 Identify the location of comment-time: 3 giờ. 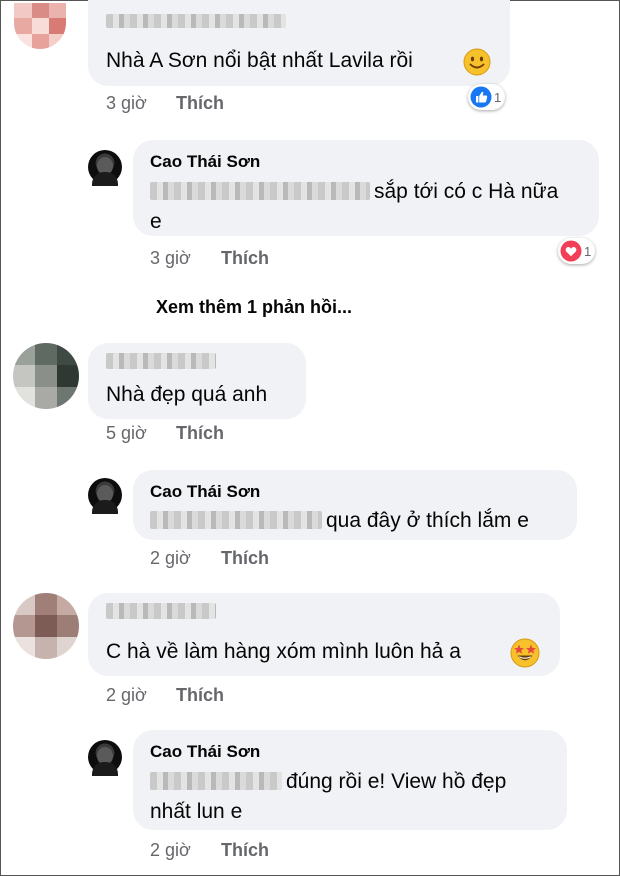
(126, 103).